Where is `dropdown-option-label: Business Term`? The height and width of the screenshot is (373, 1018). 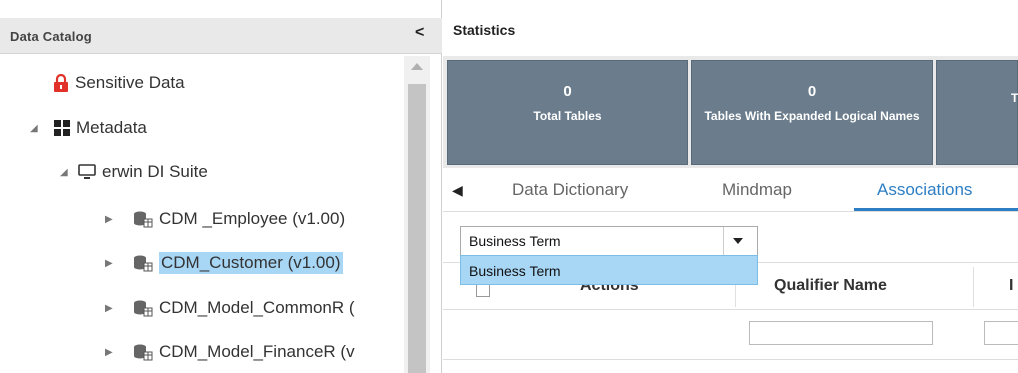
dropdown-option-label: Business Term is located at coordinates (515, 271).